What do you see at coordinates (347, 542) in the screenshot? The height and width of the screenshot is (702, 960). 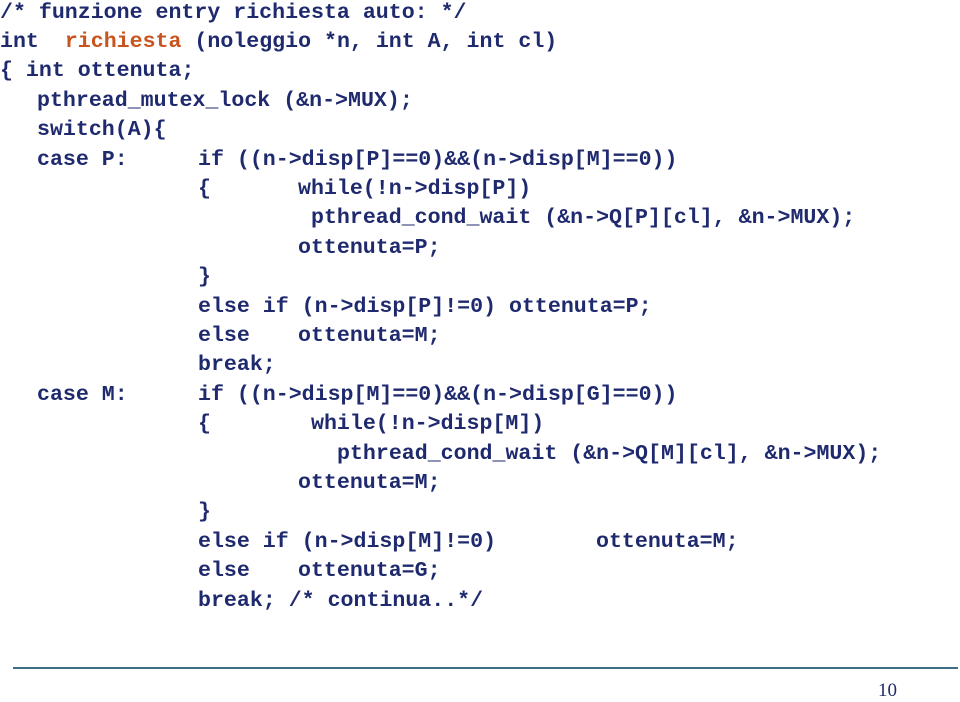 I see `code-line: else if (n->disp[M]!=0)` at bounding box center [347, 542].